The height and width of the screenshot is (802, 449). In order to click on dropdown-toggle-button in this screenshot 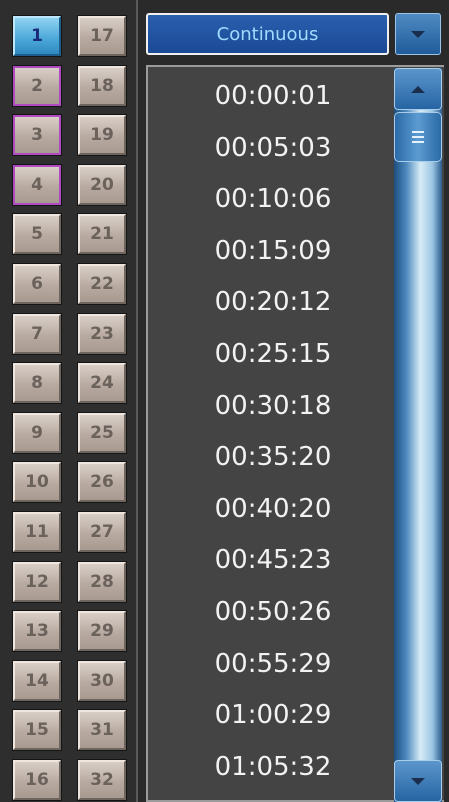, I will do `click(418, 34)`.